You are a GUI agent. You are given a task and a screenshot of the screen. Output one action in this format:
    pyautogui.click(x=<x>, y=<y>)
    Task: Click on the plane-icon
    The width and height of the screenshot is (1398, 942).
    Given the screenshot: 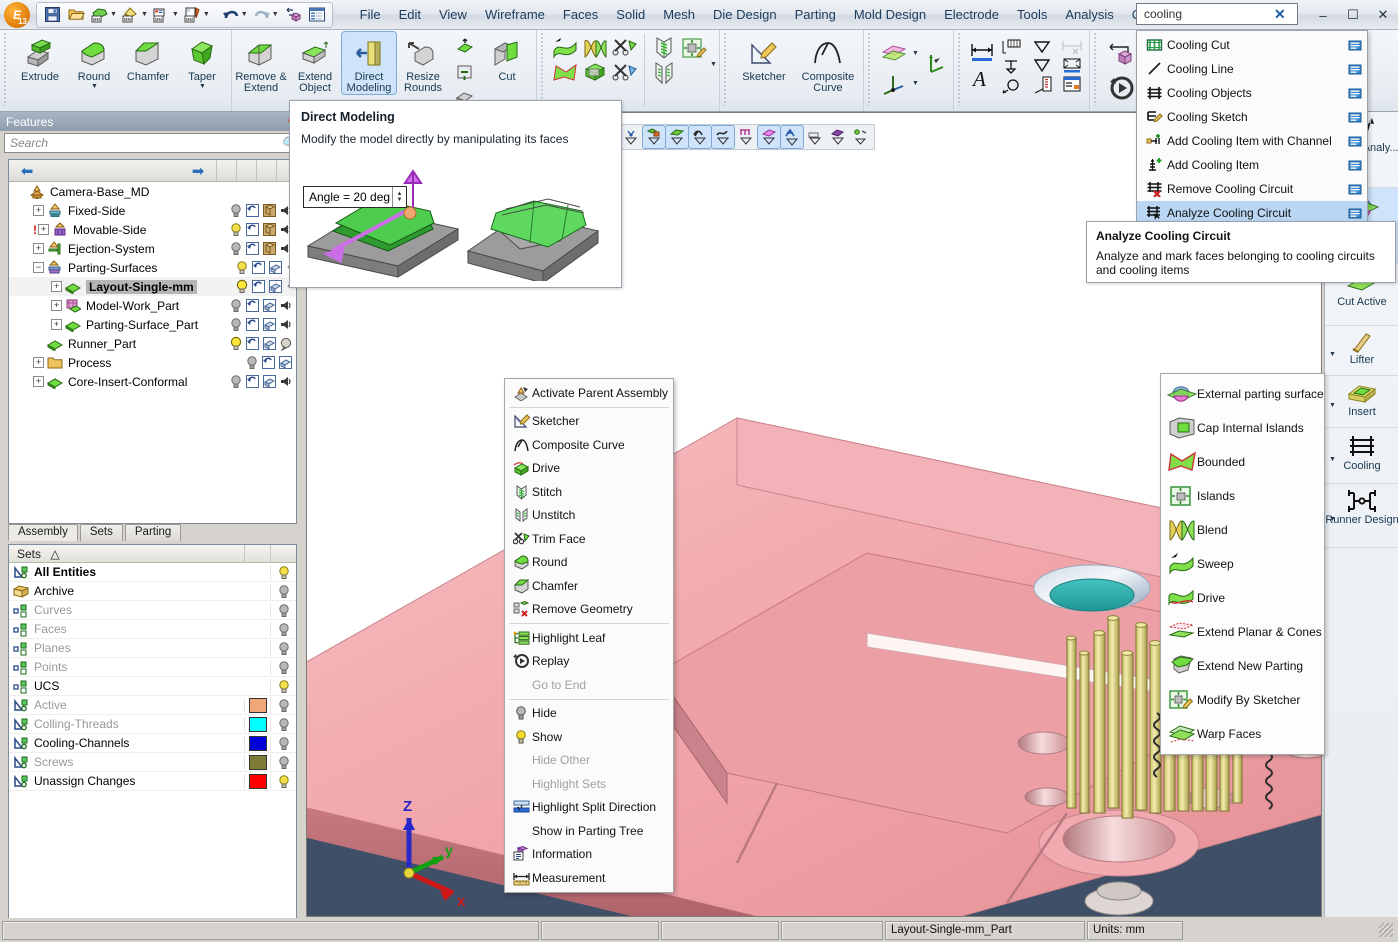 What is the action you would take?
    pyautogui.click(x=894, y=53)
    